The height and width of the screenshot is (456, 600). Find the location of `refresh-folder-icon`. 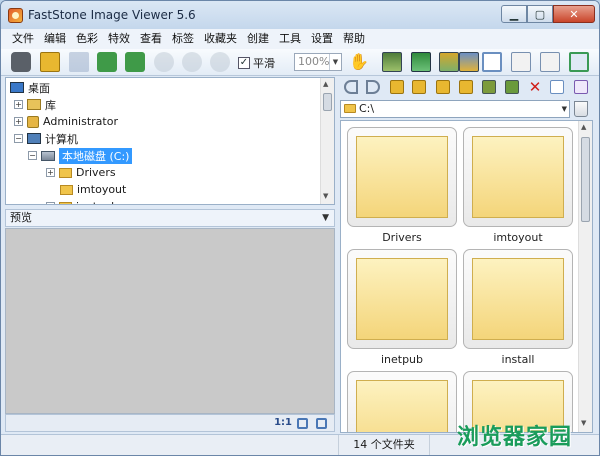

refresh-folder-icon is located at coordinates (419, 87).